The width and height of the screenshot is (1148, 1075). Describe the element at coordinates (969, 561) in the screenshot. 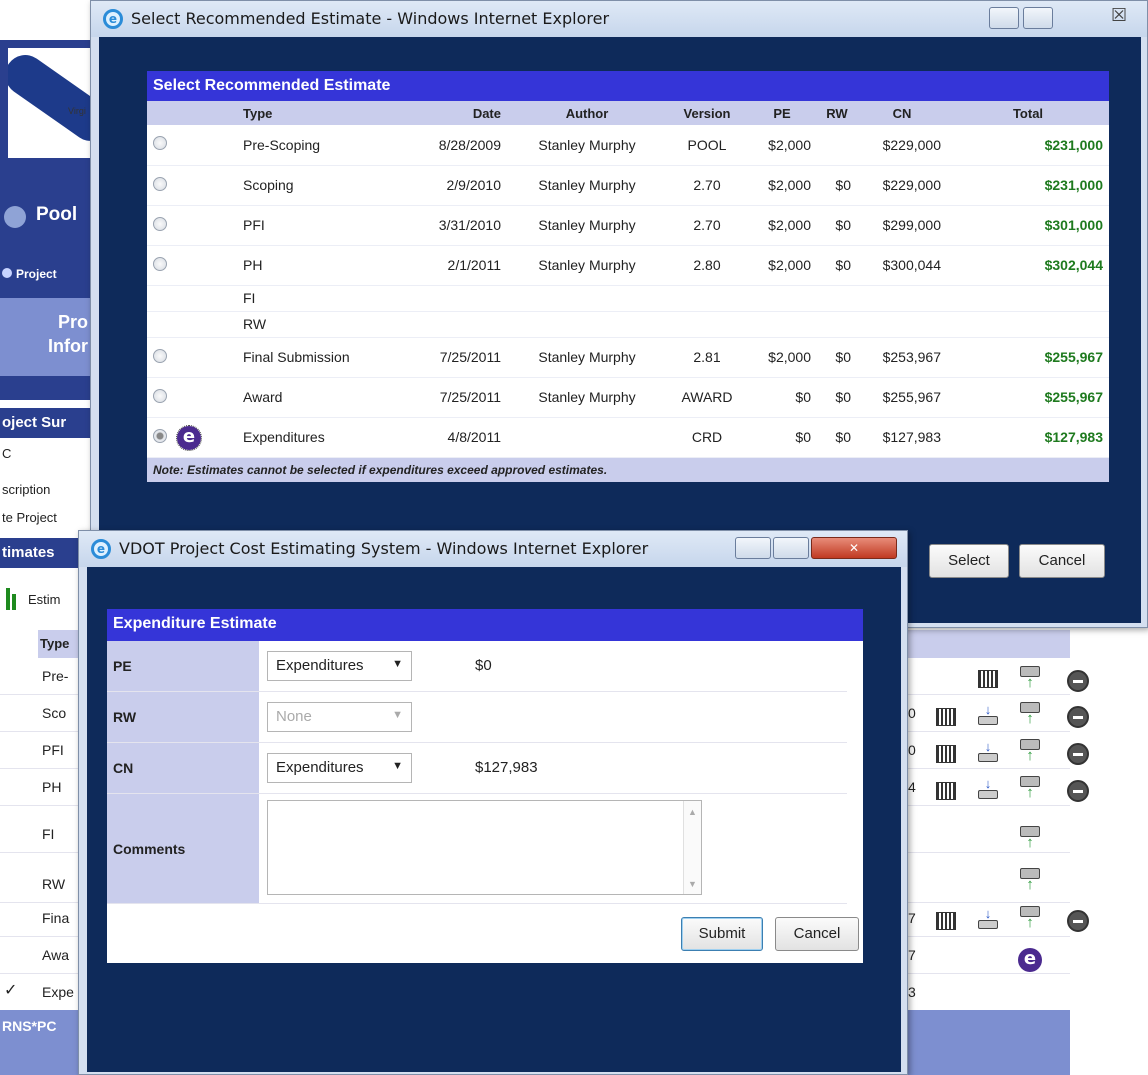

I see `select-button: Select` at that location.